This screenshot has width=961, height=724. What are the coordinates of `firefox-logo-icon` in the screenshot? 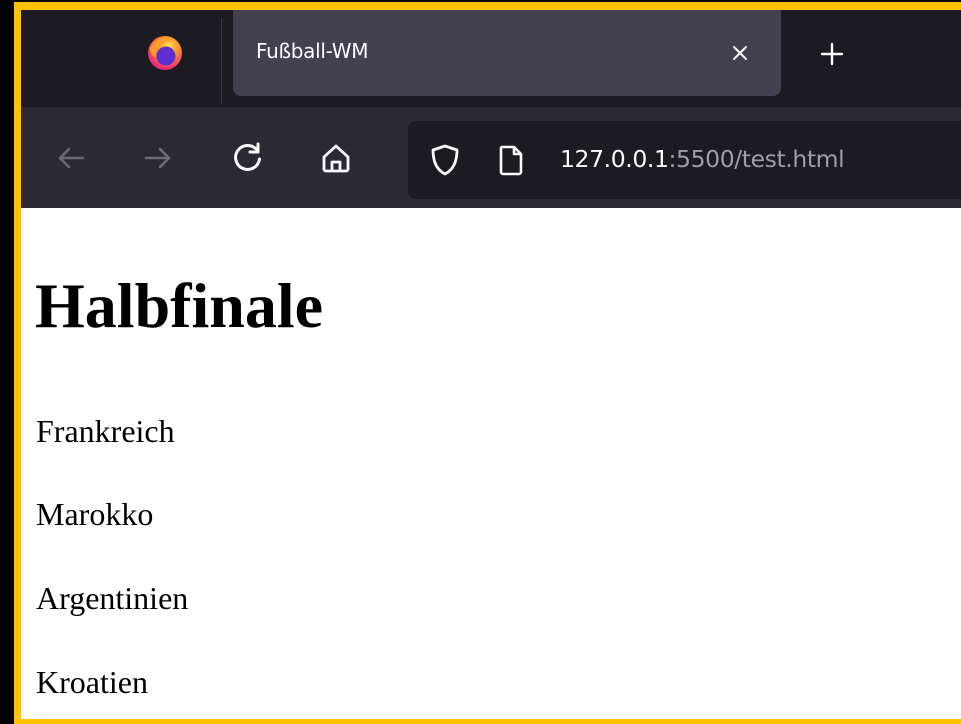 It's located at (165, 52).